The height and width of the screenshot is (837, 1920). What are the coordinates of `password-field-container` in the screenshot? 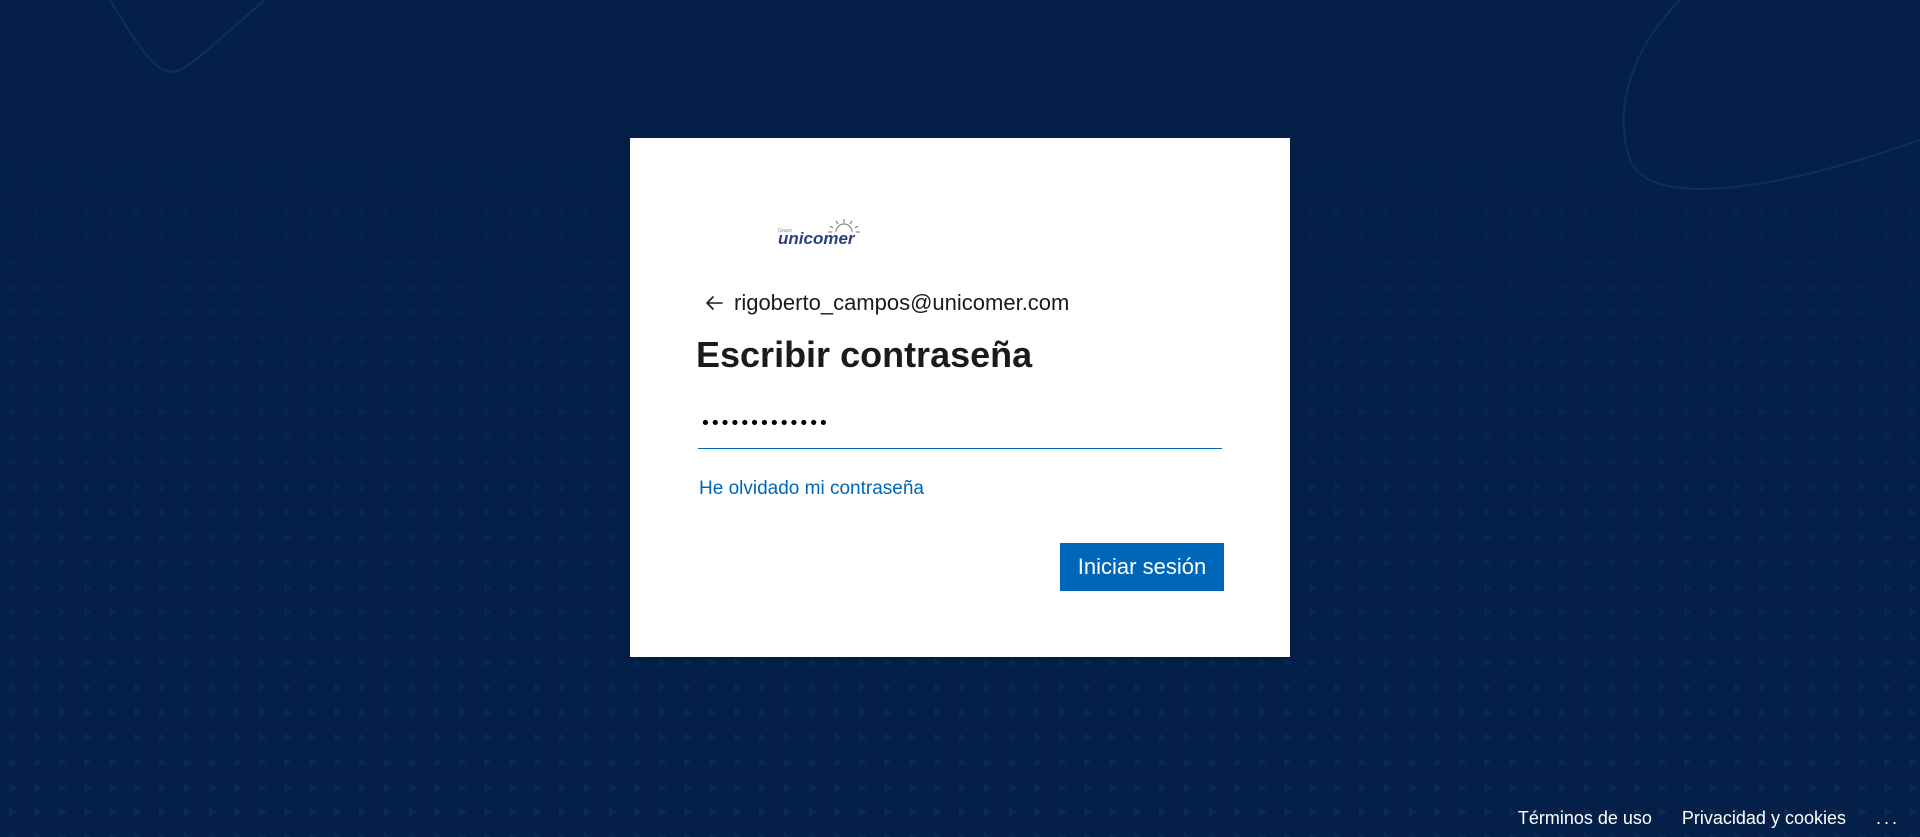 It's located at (962, 424).